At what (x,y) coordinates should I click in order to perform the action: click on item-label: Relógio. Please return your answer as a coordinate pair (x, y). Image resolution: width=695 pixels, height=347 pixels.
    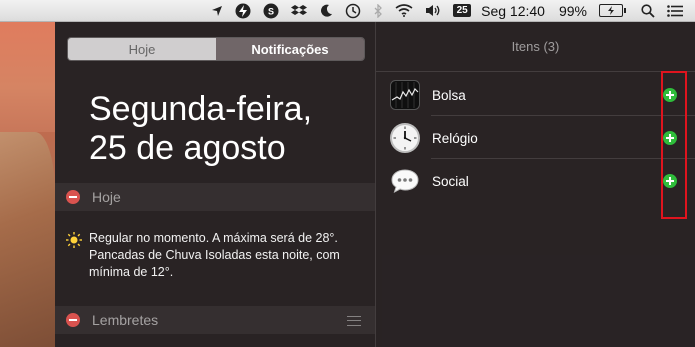
    Looking at the image, I should click on (455, 138).